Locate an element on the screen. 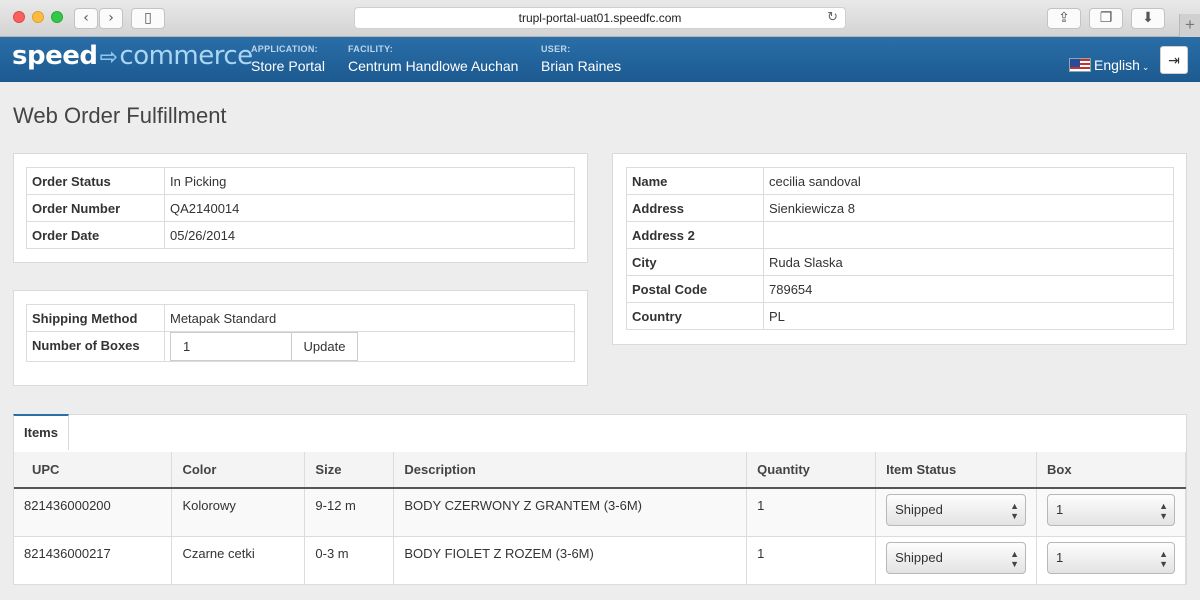 The height and width of the screenshot is (600, 1200). application-info: APPLICATION: Store Portal is located at coordinates (288, 59).